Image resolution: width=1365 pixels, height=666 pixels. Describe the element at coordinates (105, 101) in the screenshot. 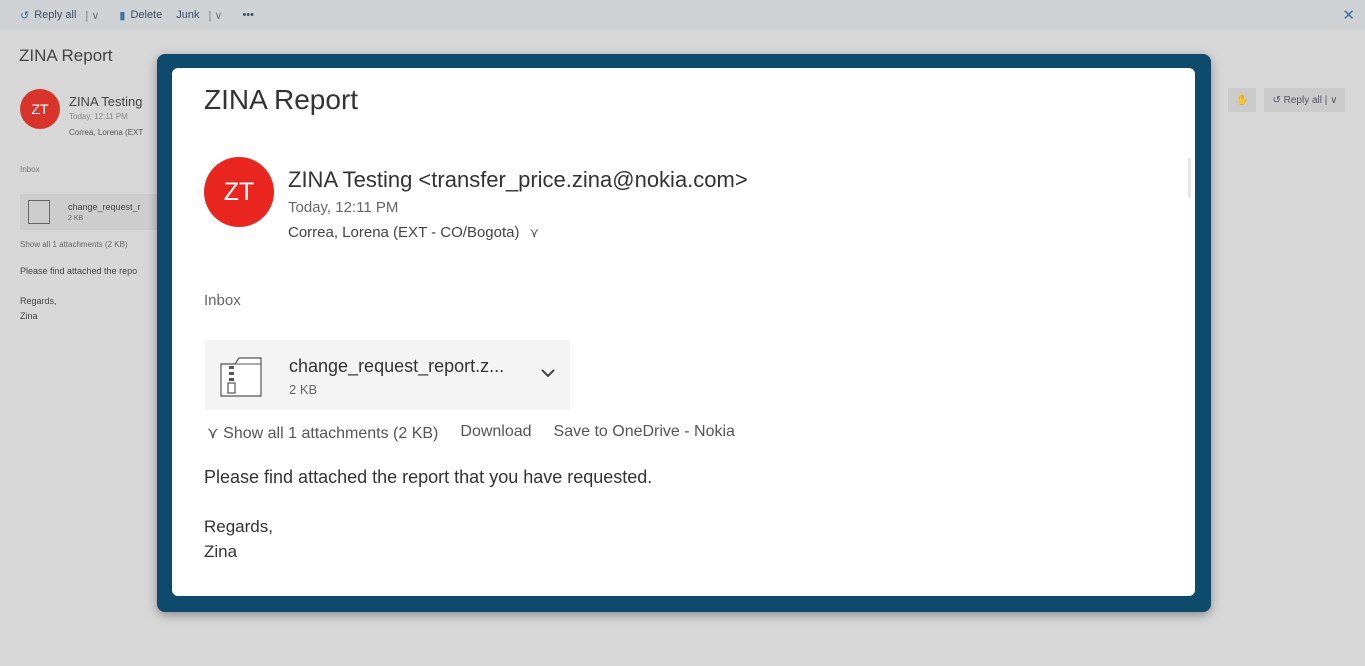

I see `bg-sender: ZINA Testing` at that location.